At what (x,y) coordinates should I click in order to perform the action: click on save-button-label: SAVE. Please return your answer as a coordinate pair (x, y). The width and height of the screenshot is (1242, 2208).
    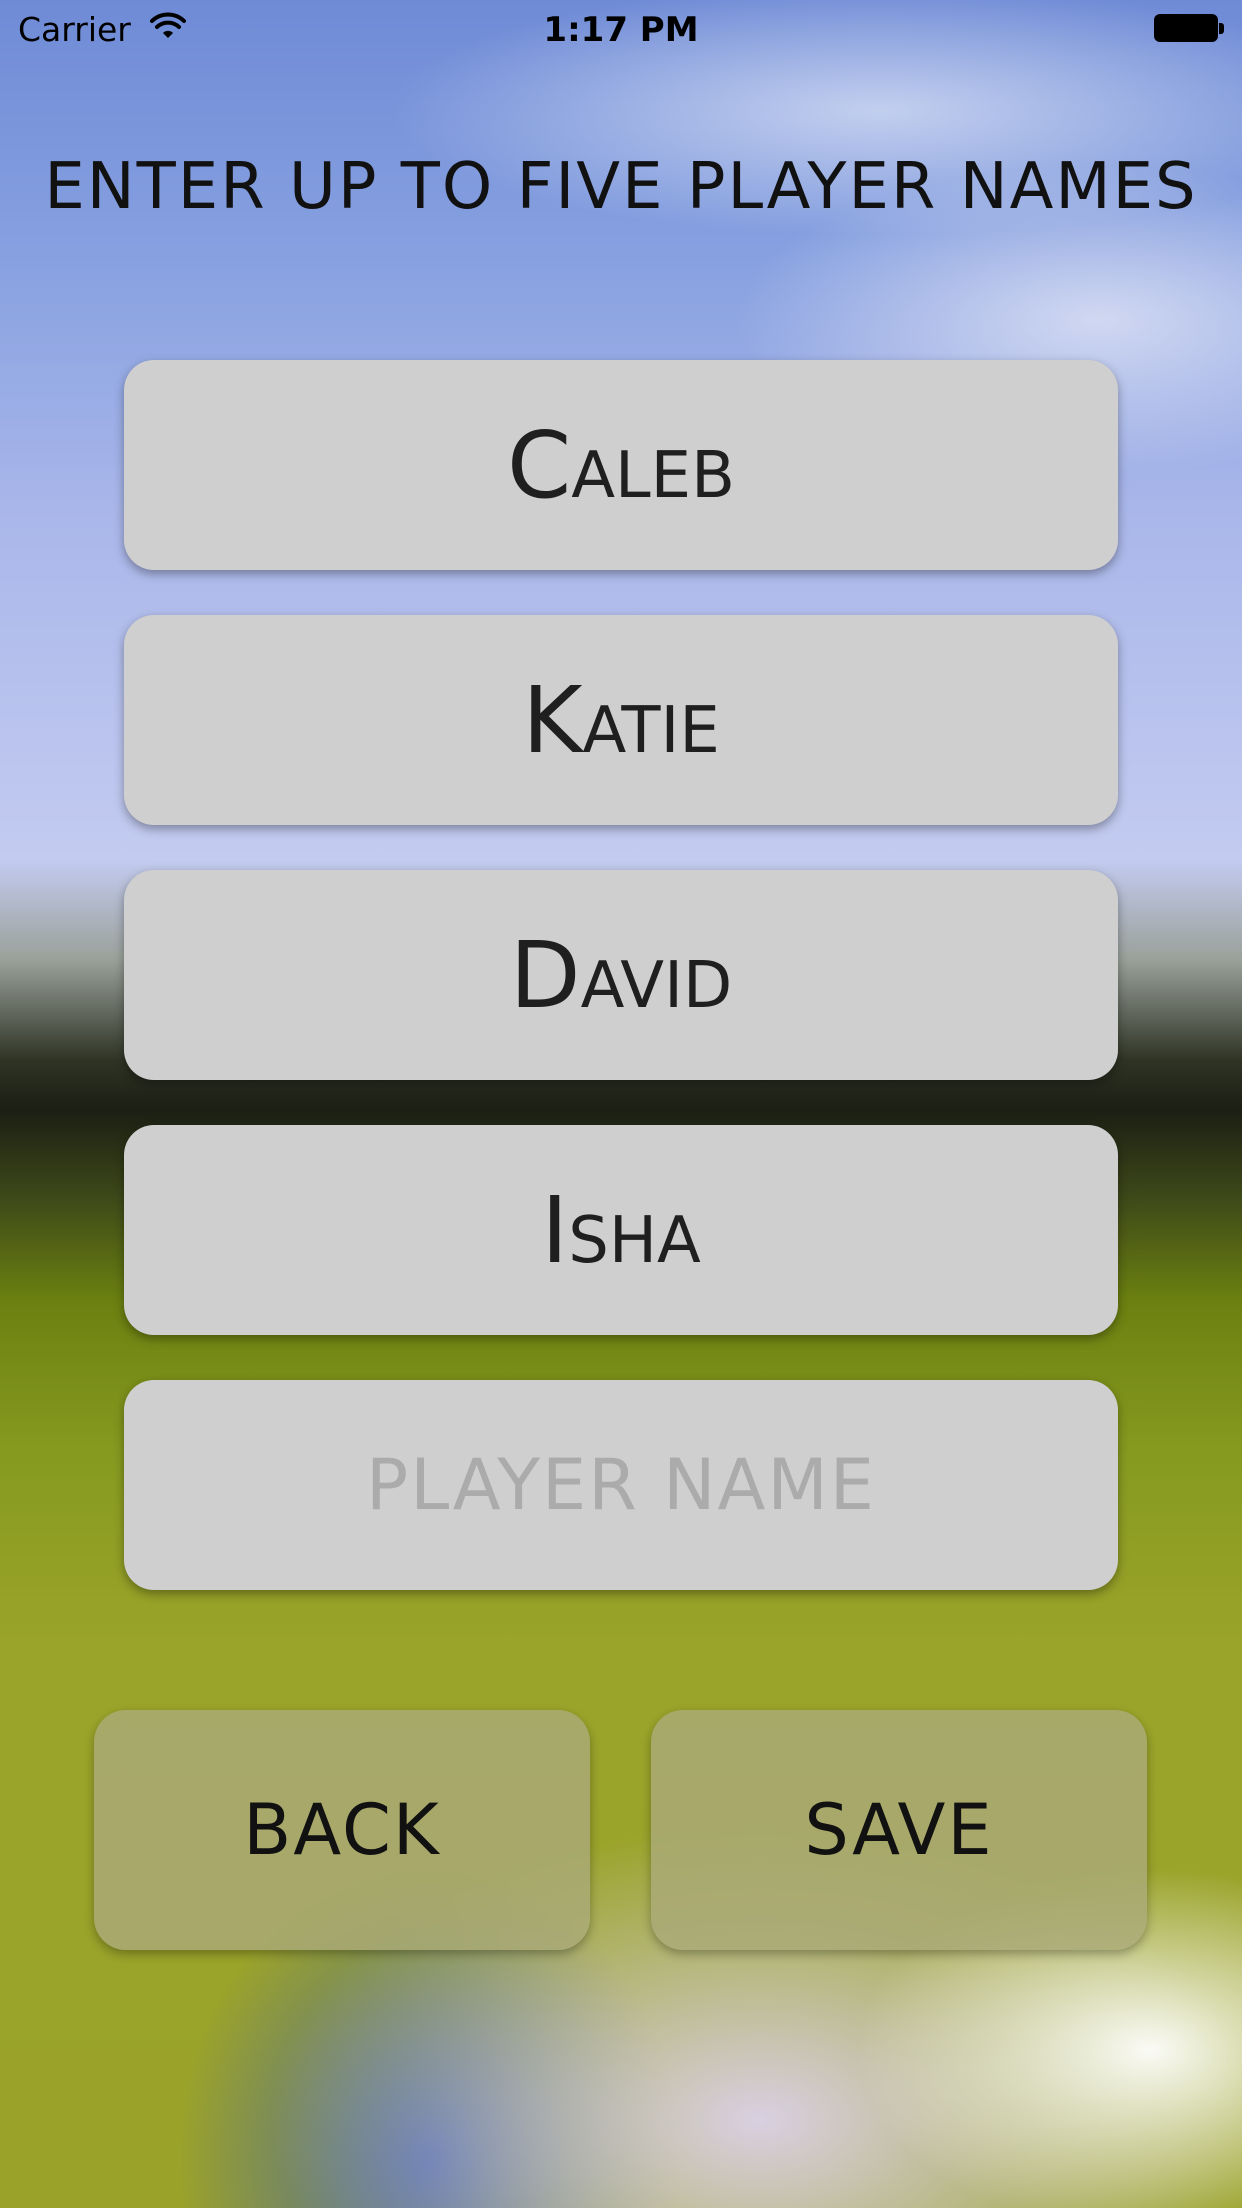
    Looking at the image, I should click on (899, 1830).